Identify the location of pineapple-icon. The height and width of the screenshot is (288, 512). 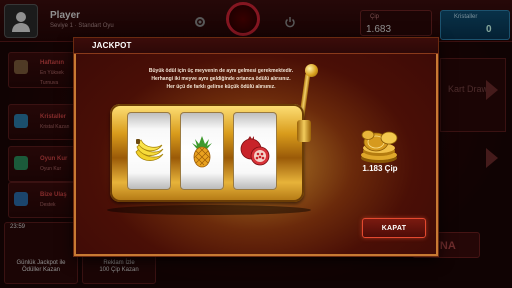
(202, 152).